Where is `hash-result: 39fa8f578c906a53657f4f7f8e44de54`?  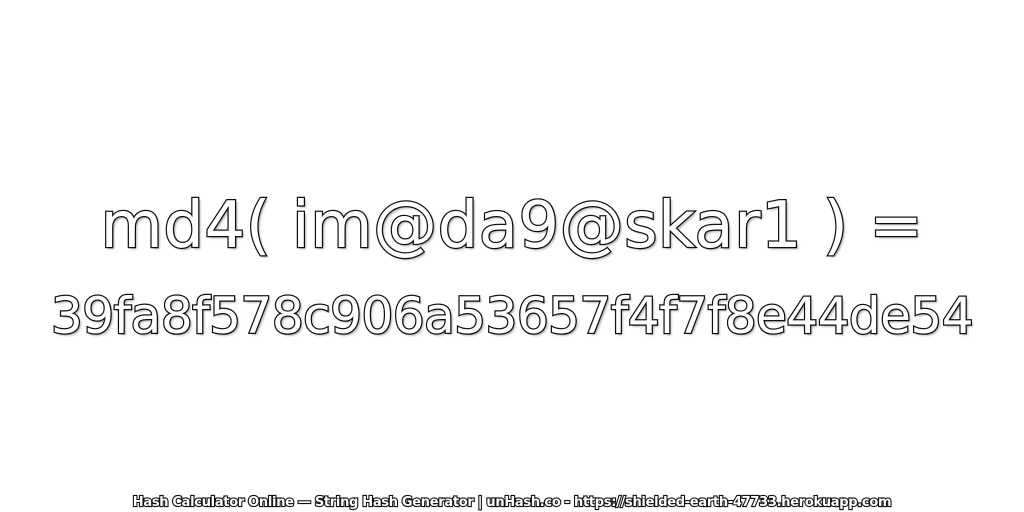
hash-result: 39fa8f578c906a53657f4f7f8e44de54 is located at coordinates (512, 316).